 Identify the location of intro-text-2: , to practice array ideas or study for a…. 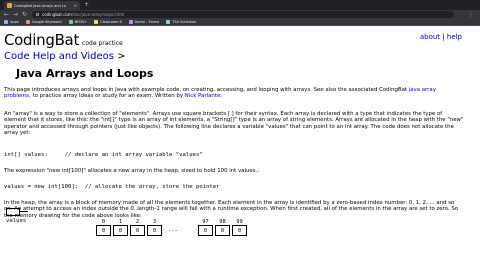
(107, 96).